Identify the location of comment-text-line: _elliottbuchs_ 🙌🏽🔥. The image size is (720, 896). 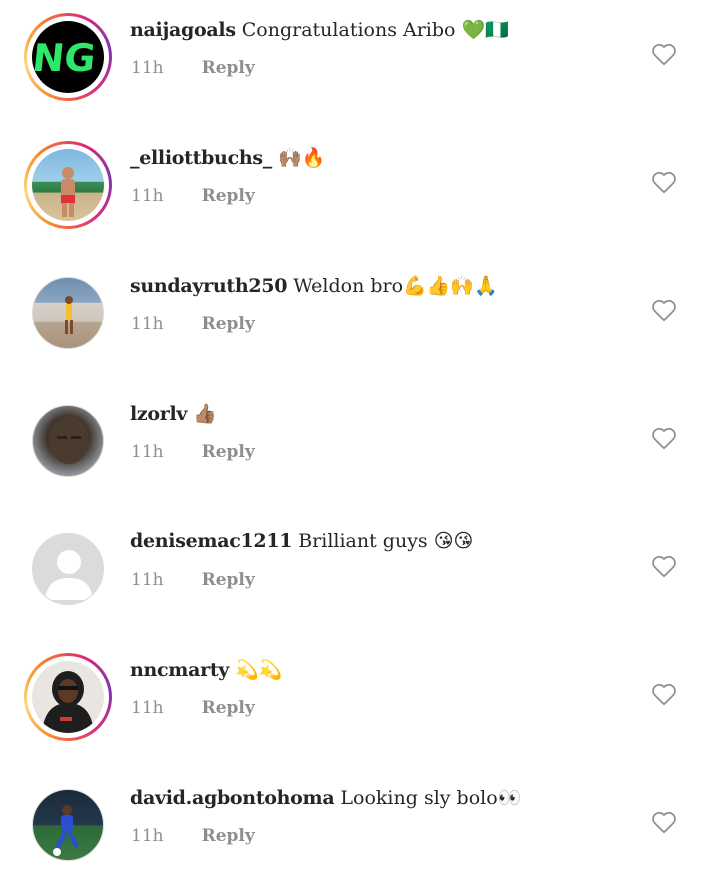
(227, 157).